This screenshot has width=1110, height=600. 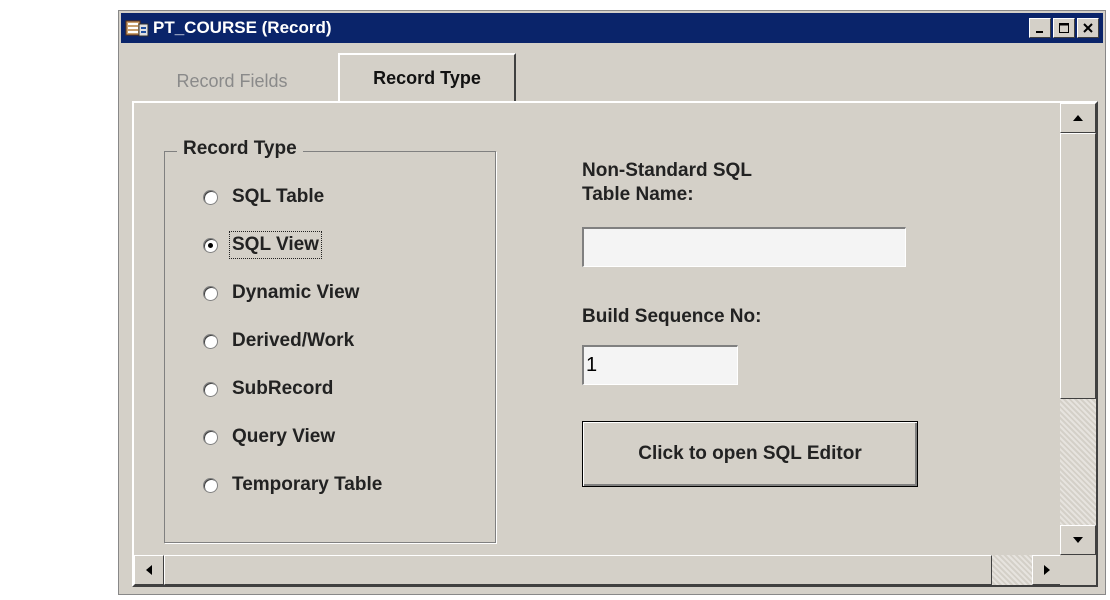 I want to click on title-bar: PT_COURSE (Record), so click(x=612, y=28).